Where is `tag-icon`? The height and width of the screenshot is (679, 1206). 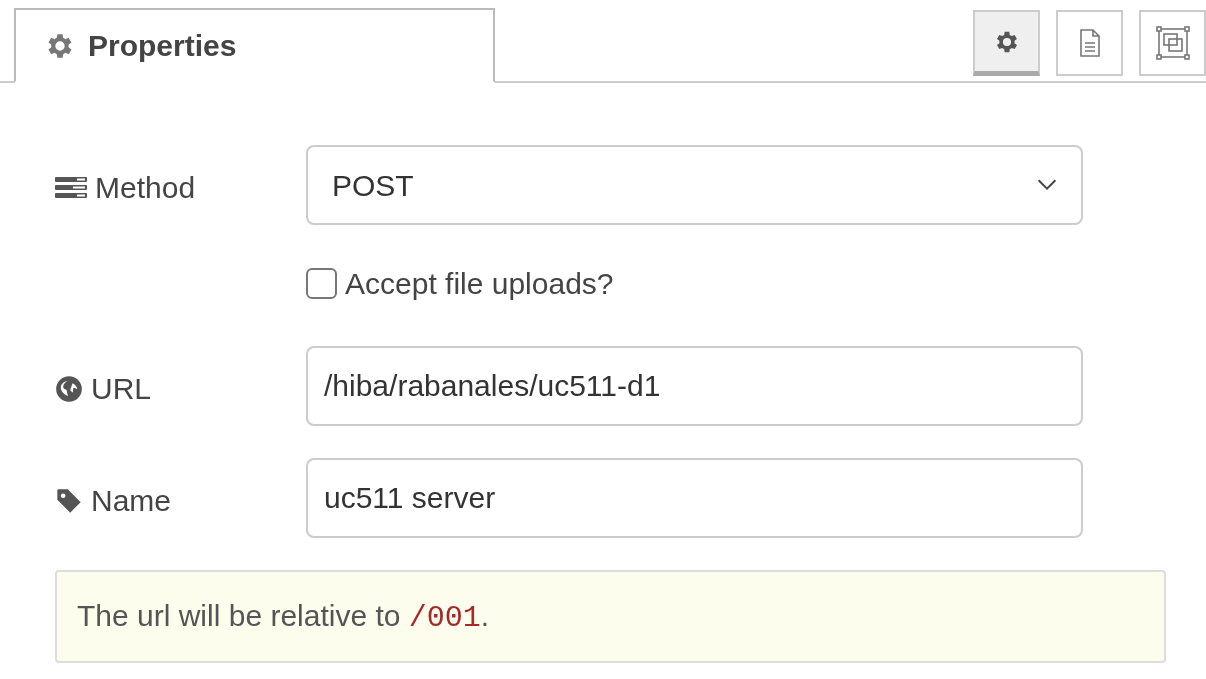 tag-icon is located at coordinates (69, 500).